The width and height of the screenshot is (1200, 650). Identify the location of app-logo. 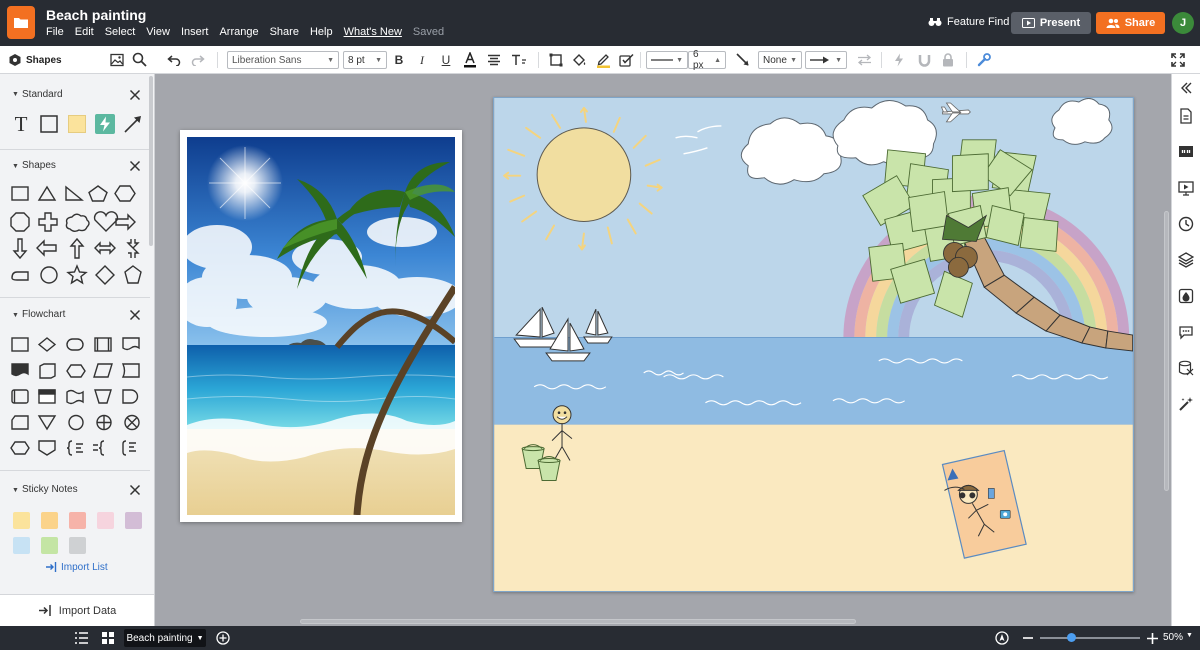
(21, 22).